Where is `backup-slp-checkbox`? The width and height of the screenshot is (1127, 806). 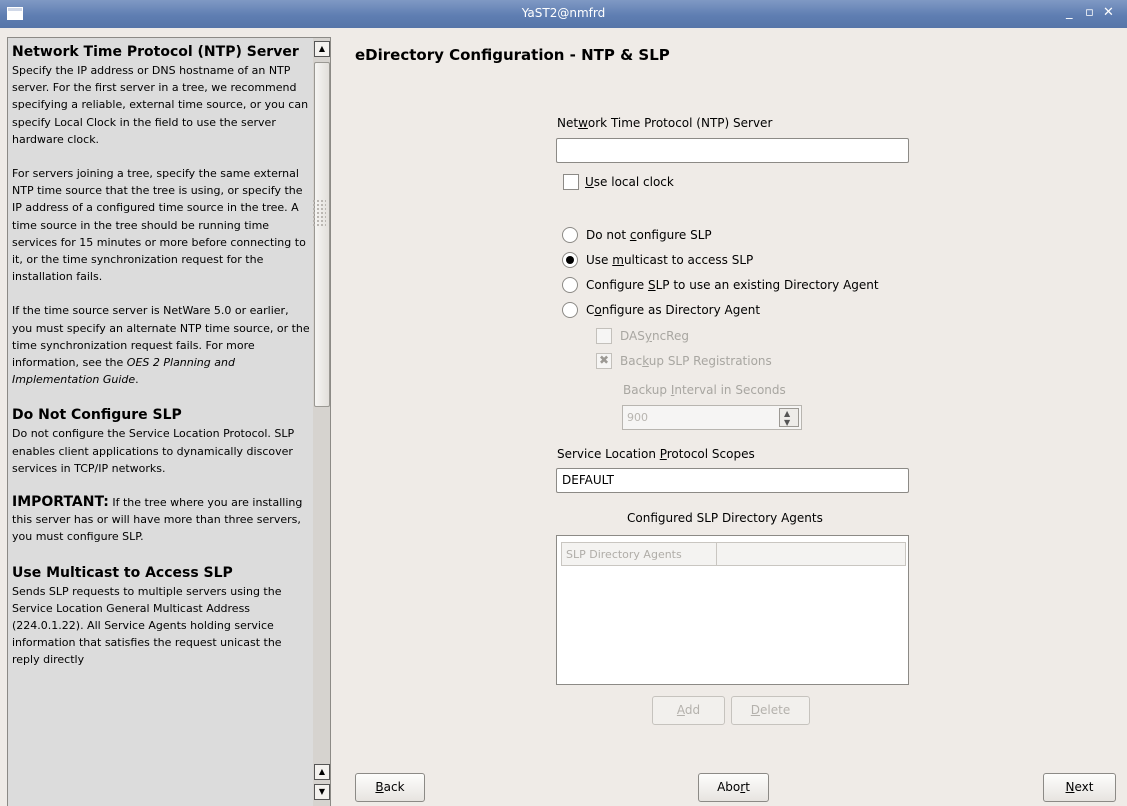 backup-slp-checkbox is located at coordinates (604, 361).